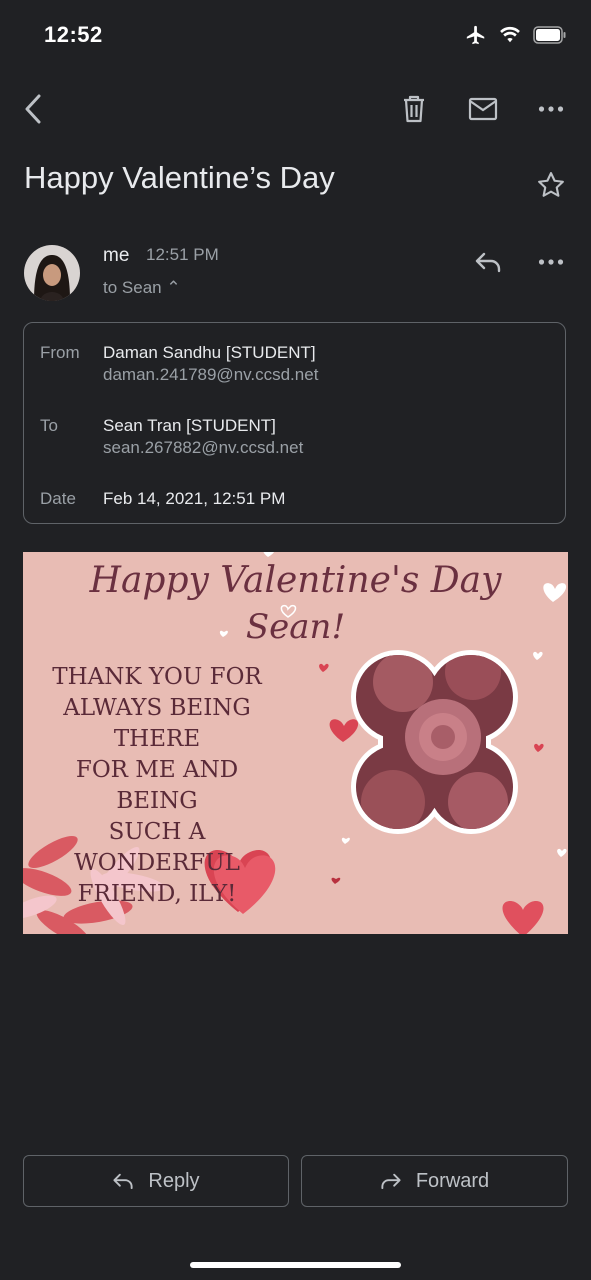 The width and height of the screenshot is (591, 1280). Describe the element at coordinates (209, 352) in the screenshot. I see `from-name: Daman Sandhu [STUDENT]` at that location.